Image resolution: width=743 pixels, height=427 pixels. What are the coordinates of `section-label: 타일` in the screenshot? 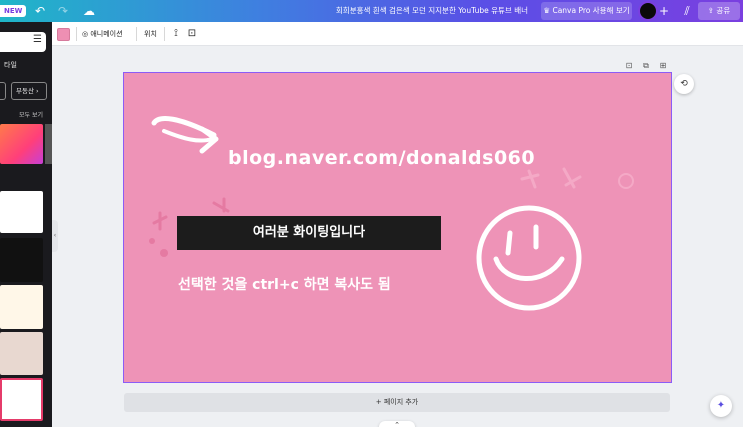 It's located at (10, 65).